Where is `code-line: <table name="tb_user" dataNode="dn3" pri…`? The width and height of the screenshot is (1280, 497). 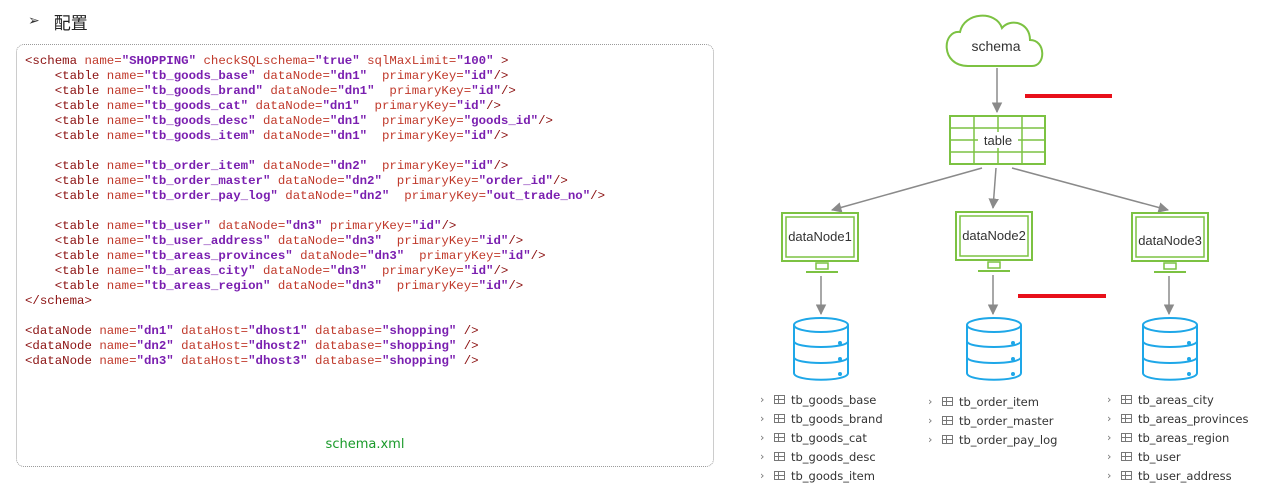
code-line: <table name="tb_user" dataNode="dn3" pri… is located at coordinates (315, 226).